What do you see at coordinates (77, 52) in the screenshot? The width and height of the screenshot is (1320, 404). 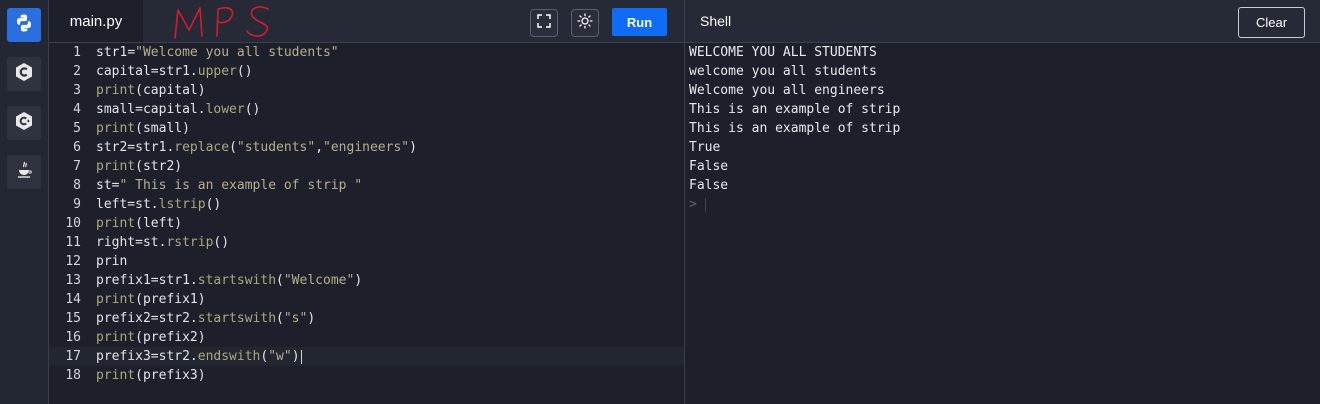 I see `line-number: 1` at bounding box center [77, 52].